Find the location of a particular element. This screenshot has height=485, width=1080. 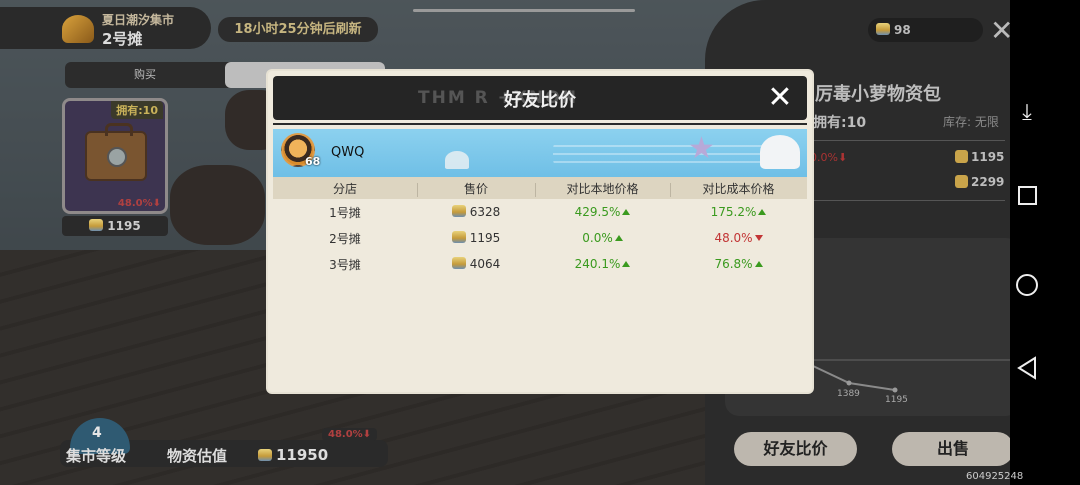

table-header: 分店 售价 对比本地价格 对比成本价格 is located at coordinates (540, 188).